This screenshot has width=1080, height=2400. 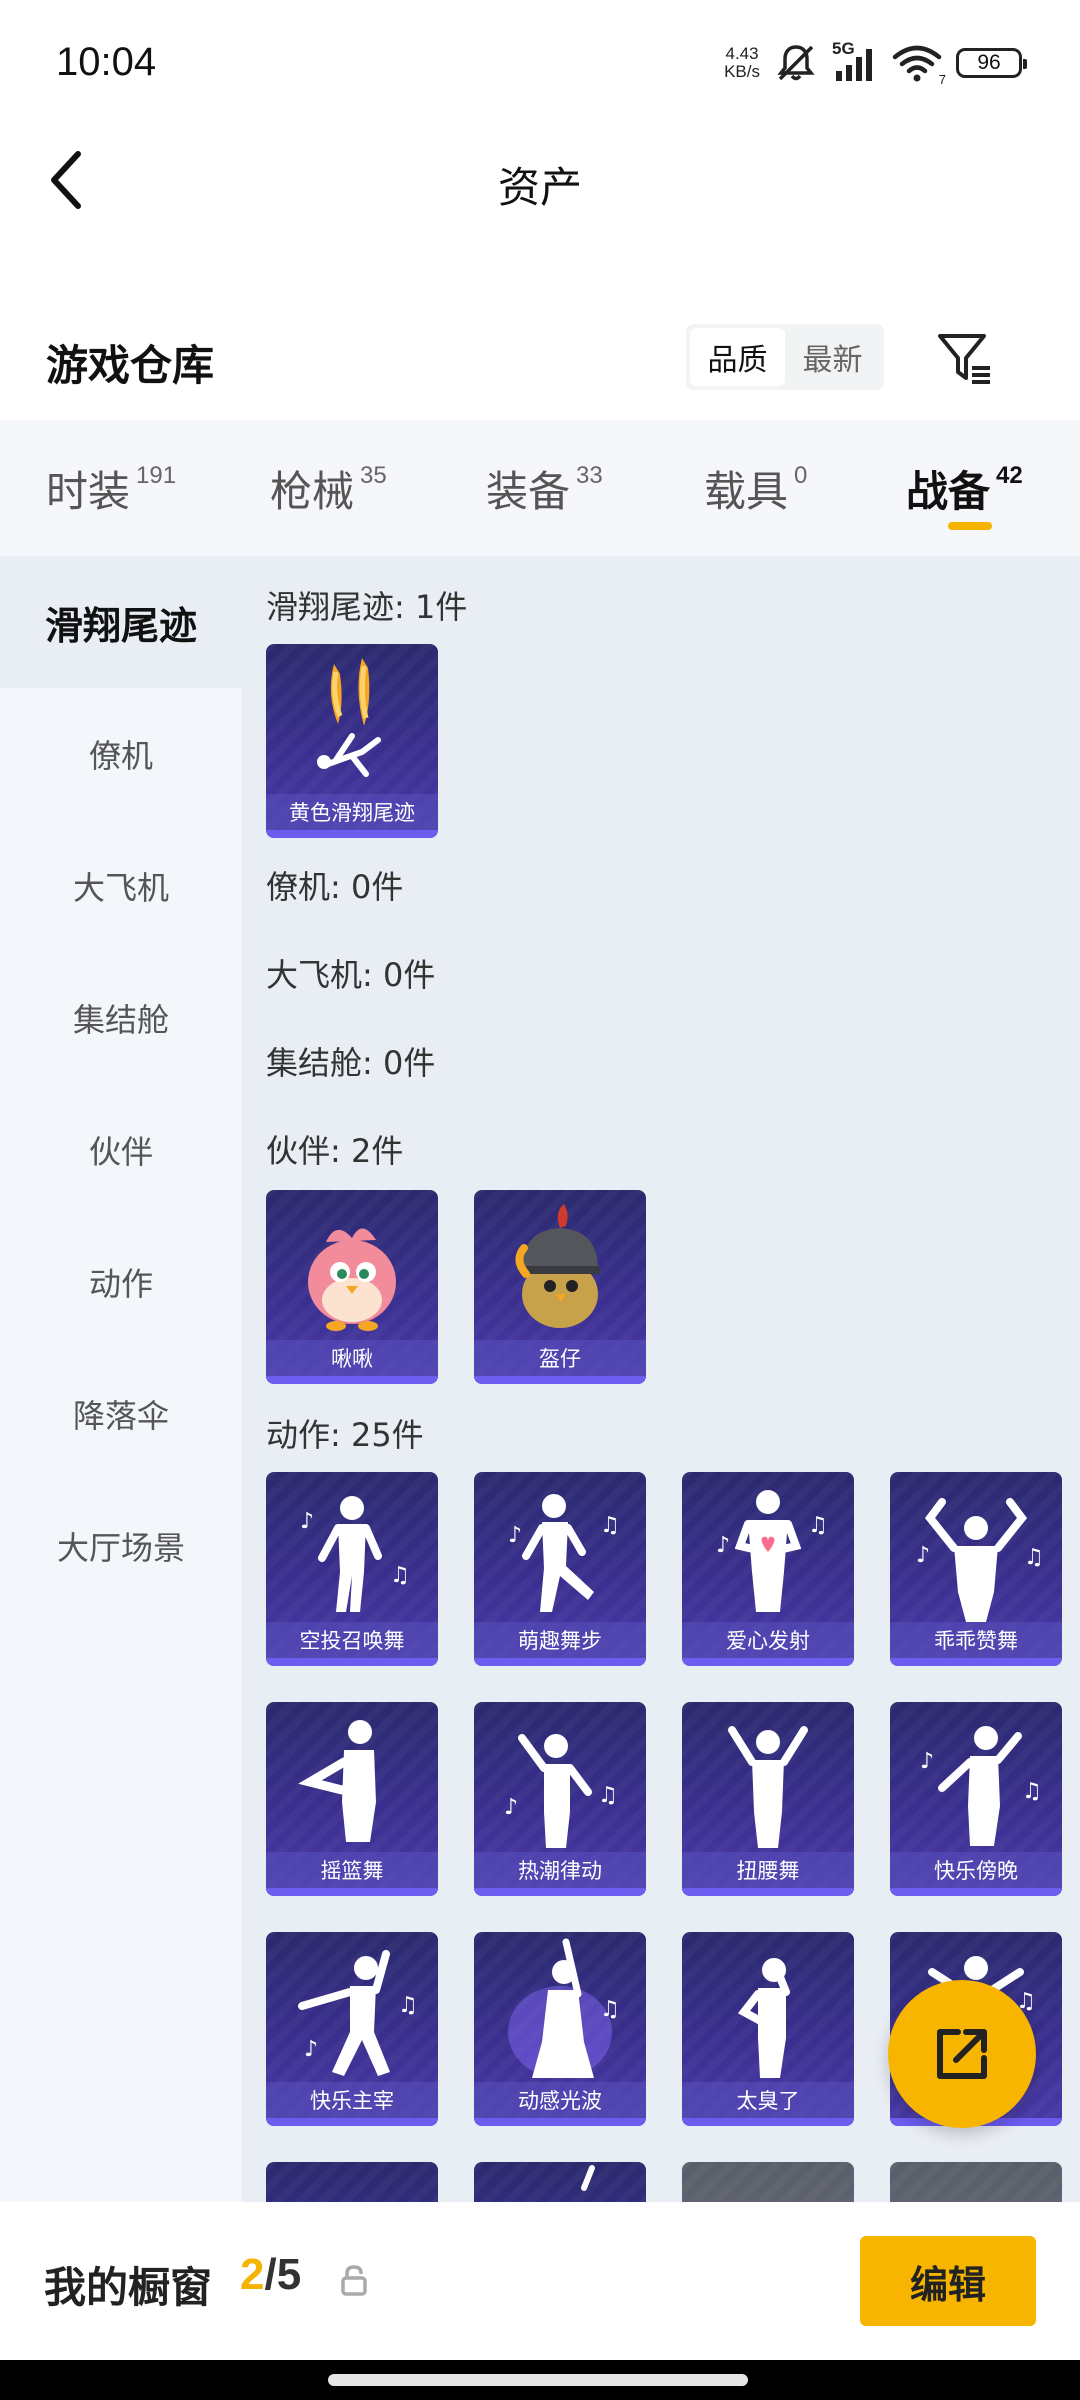 What do you see at coordinates (560, 1641) in the screenshot?
I see `item-name: 萌趣舞步` at bounding box center [560, 1641].